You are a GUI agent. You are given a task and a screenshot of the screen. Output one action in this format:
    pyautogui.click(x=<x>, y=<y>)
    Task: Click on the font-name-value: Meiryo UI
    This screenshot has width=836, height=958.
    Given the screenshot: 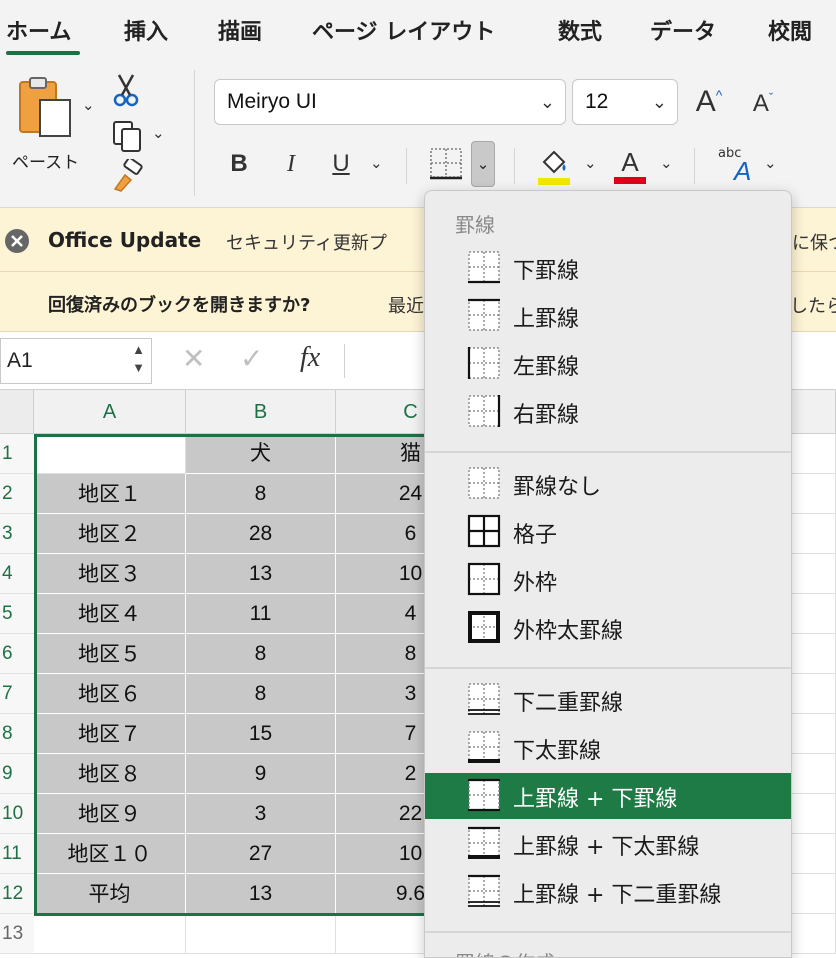 What is the action you would take?
    pyautogui.click(x=272, y=101)
    